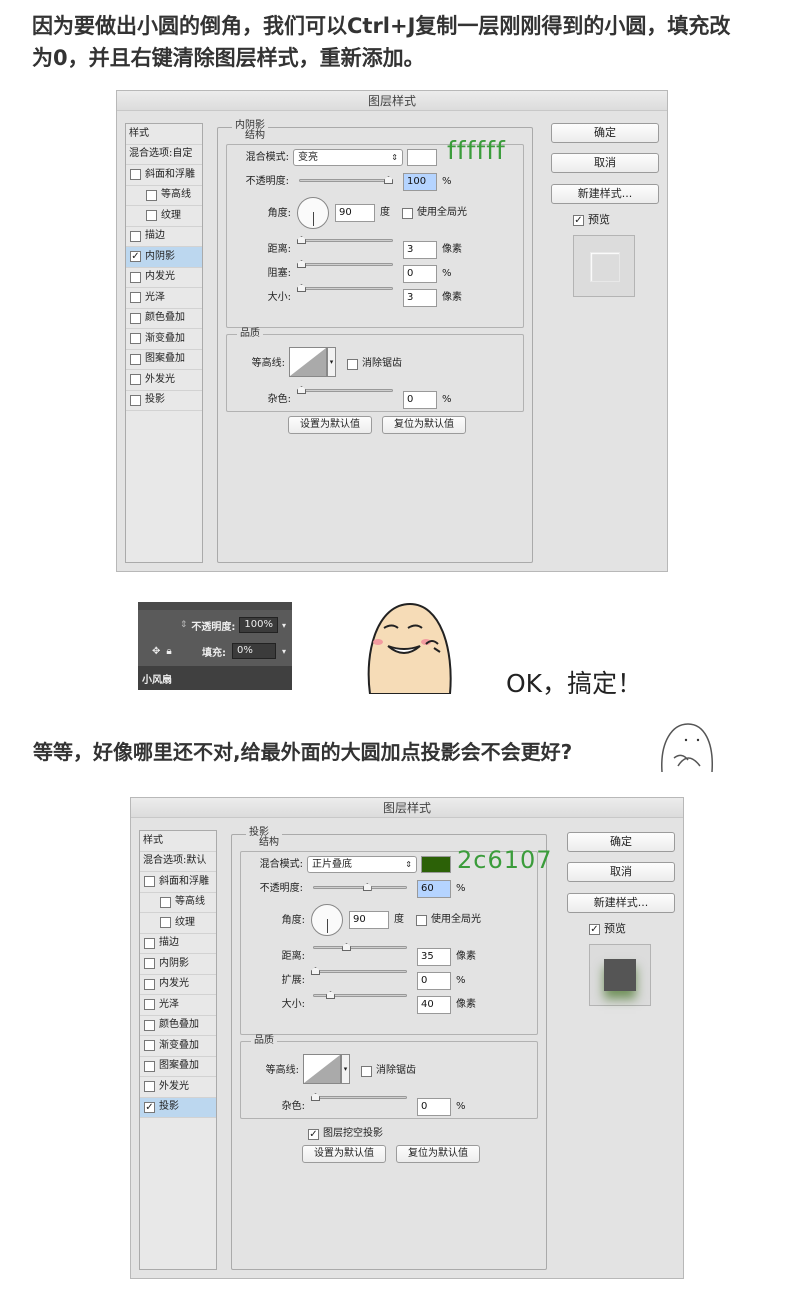 This screenshot has width=800, height=1298. Describe the element at coordinates (355, 213) in the screenshot. I see `angle-input: 90` at that location.